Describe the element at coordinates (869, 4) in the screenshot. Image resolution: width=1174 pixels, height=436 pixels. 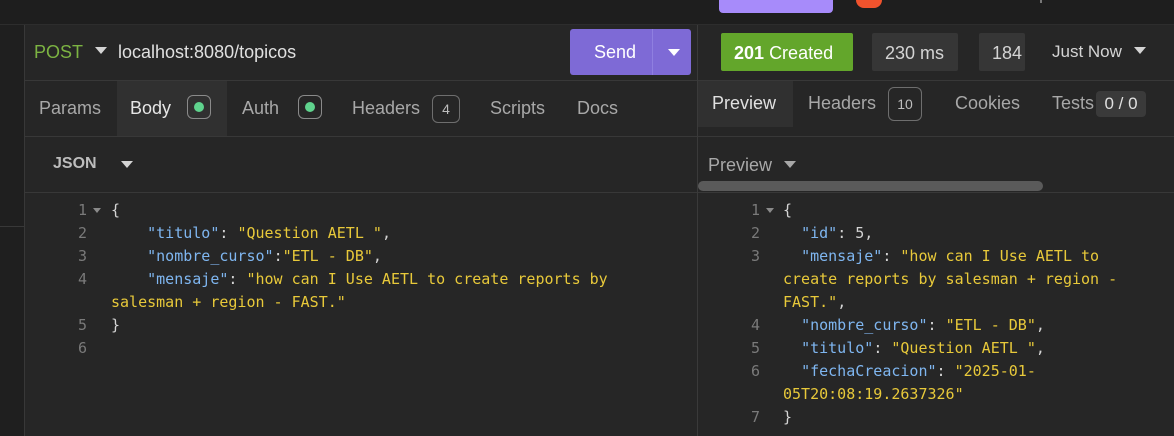
I see `avatar` at that location.